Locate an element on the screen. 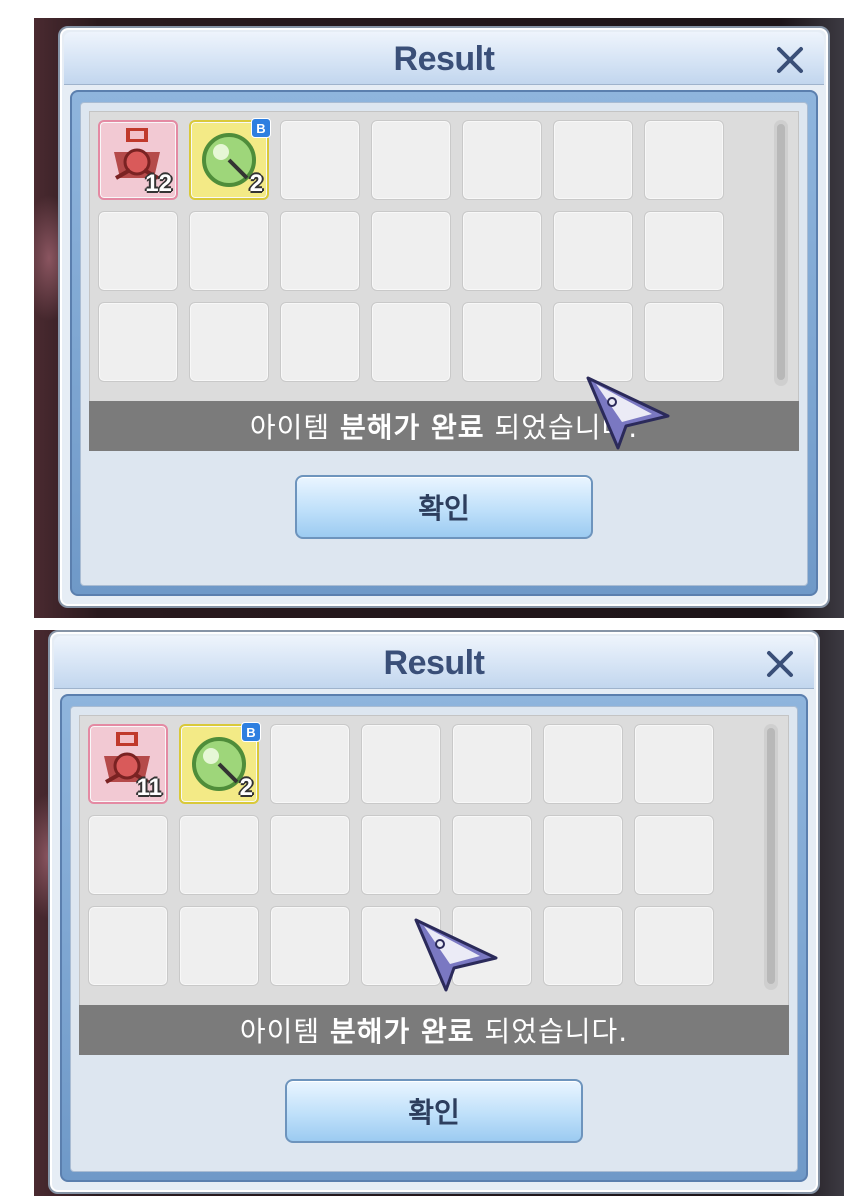  item-slot-1: 11 is located at coordinates (128, 764).